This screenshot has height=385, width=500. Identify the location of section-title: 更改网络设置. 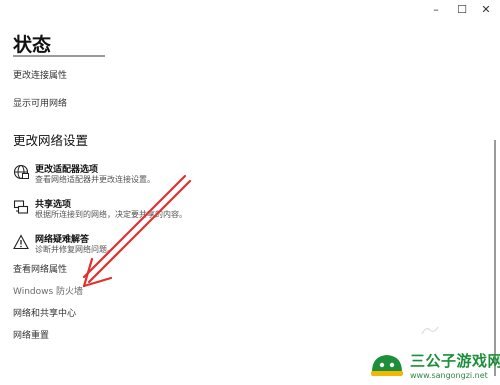
(51, 140).